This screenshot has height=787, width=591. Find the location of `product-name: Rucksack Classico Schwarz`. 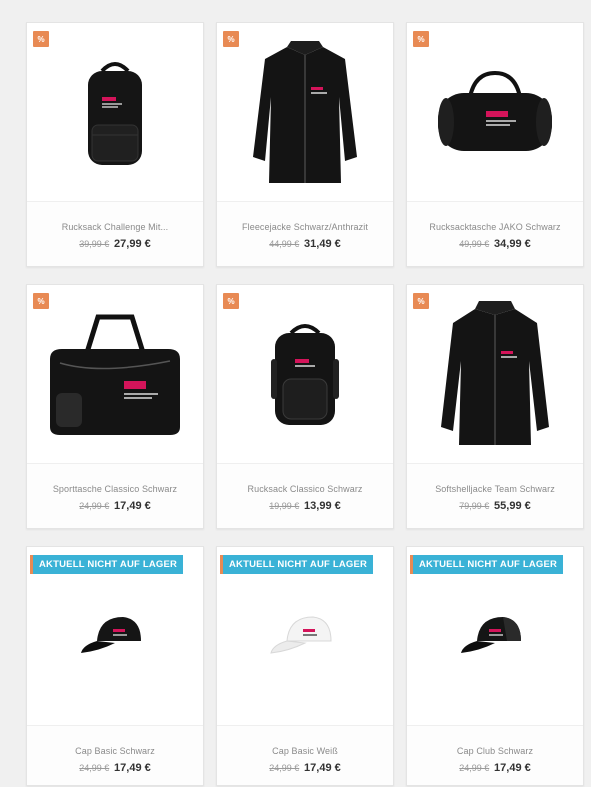

product-name: Rucksack Classico Schwarz is located at coordinates (305, 489).